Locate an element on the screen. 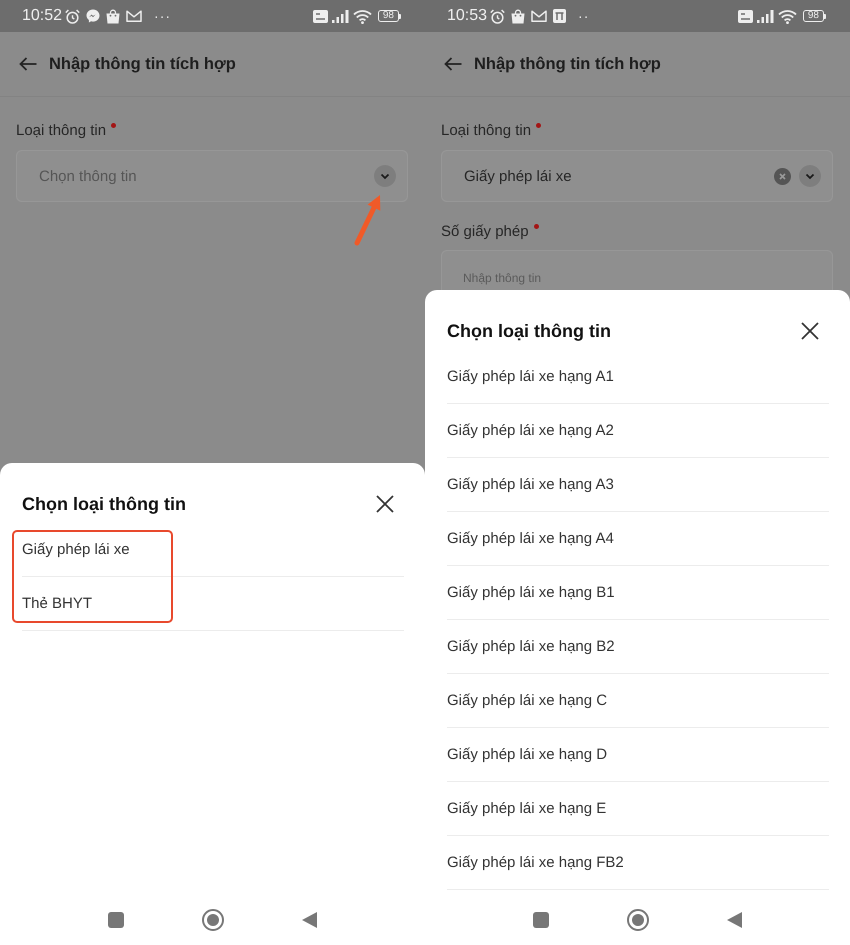 The width and height of the screenshot is (850, 945). option-item: Giấy phép lái xe hạng A1 is located at coordinates (638, 377).